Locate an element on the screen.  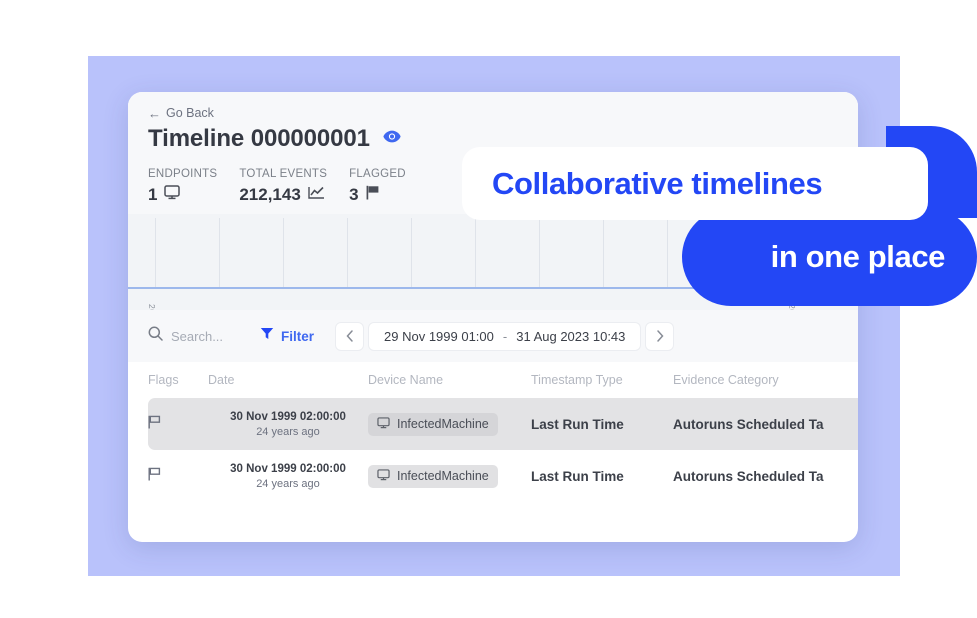
column-header-evidence-category: Evidence Category is located at coordinates (765, 380).